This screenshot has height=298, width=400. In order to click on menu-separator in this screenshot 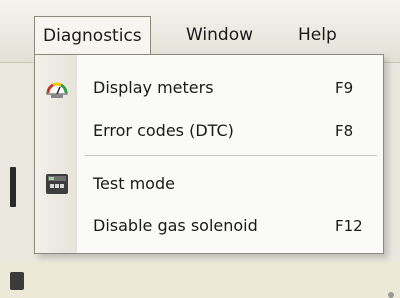, I will do `click(231, 155)`.